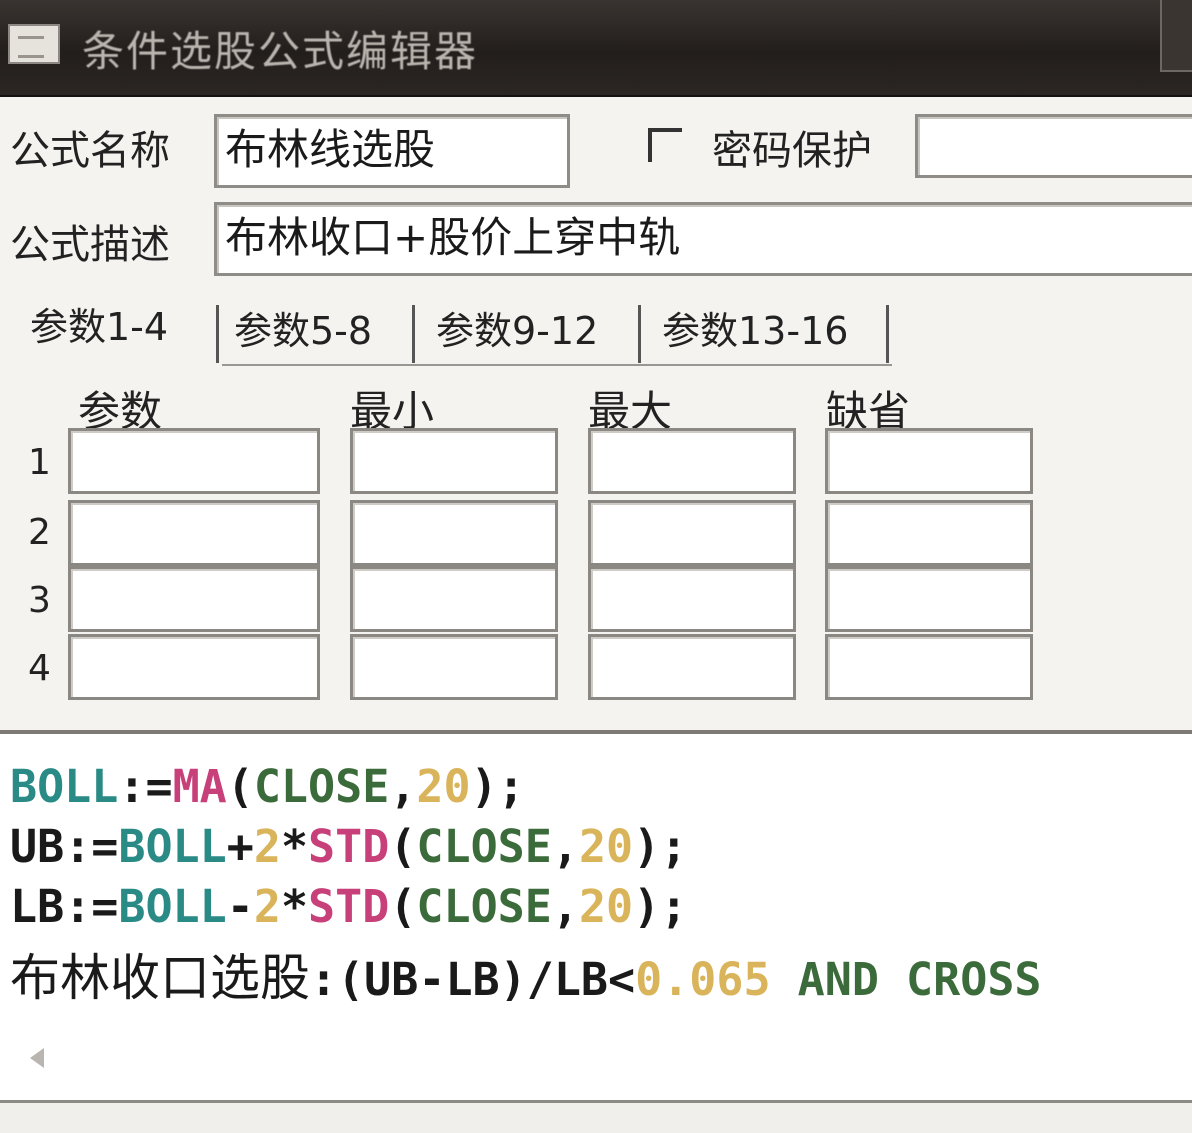 The width and height of the screenshot is (1192, 1133). Describe the element at coordinates (473, 979) in the screenshot. I see `code-token: :(UB-LB)/LB<` at that location.